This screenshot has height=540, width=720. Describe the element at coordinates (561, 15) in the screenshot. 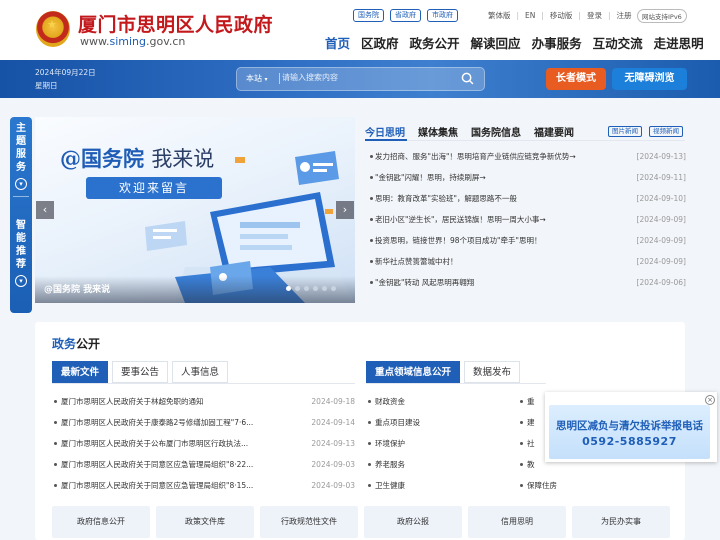

I see `link-mobile: 移动版` at that location.